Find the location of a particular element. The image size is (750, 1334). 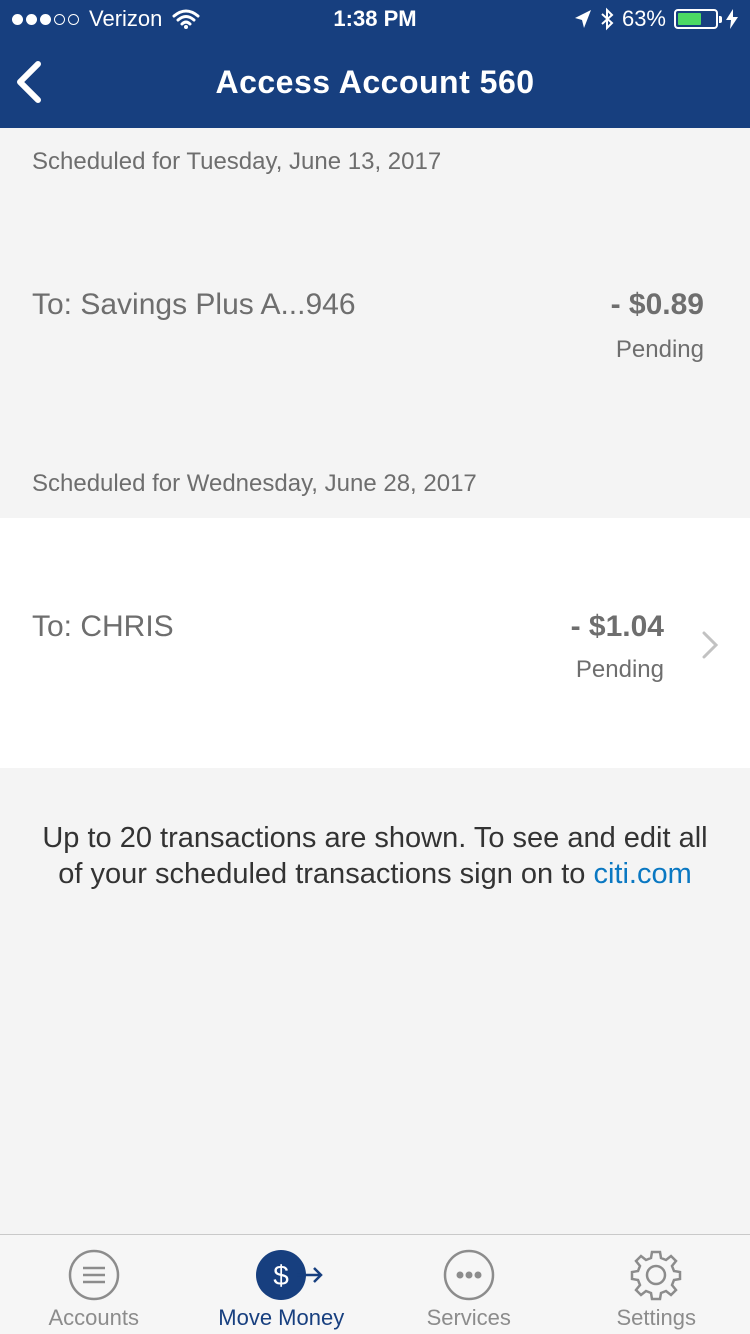

tab-move-money: $ Move Money is located at coordinates (282, 1284).